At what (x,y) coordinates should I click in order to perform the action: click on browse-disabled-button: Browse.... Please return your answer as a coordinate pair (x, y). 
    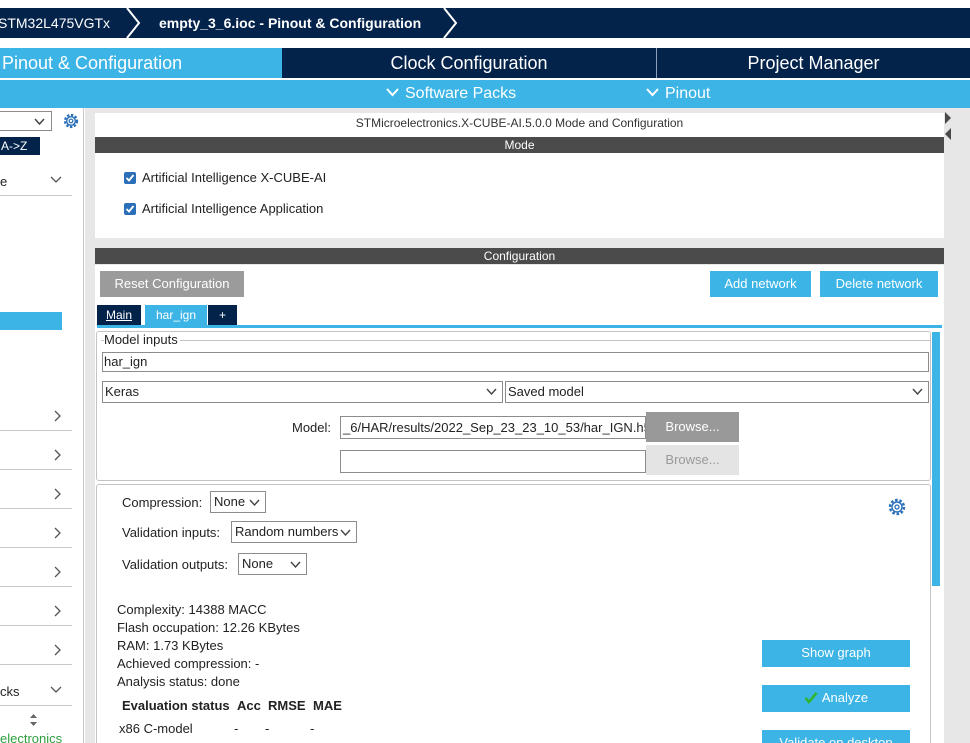
    Looking at the image, I should click on (692, 460).